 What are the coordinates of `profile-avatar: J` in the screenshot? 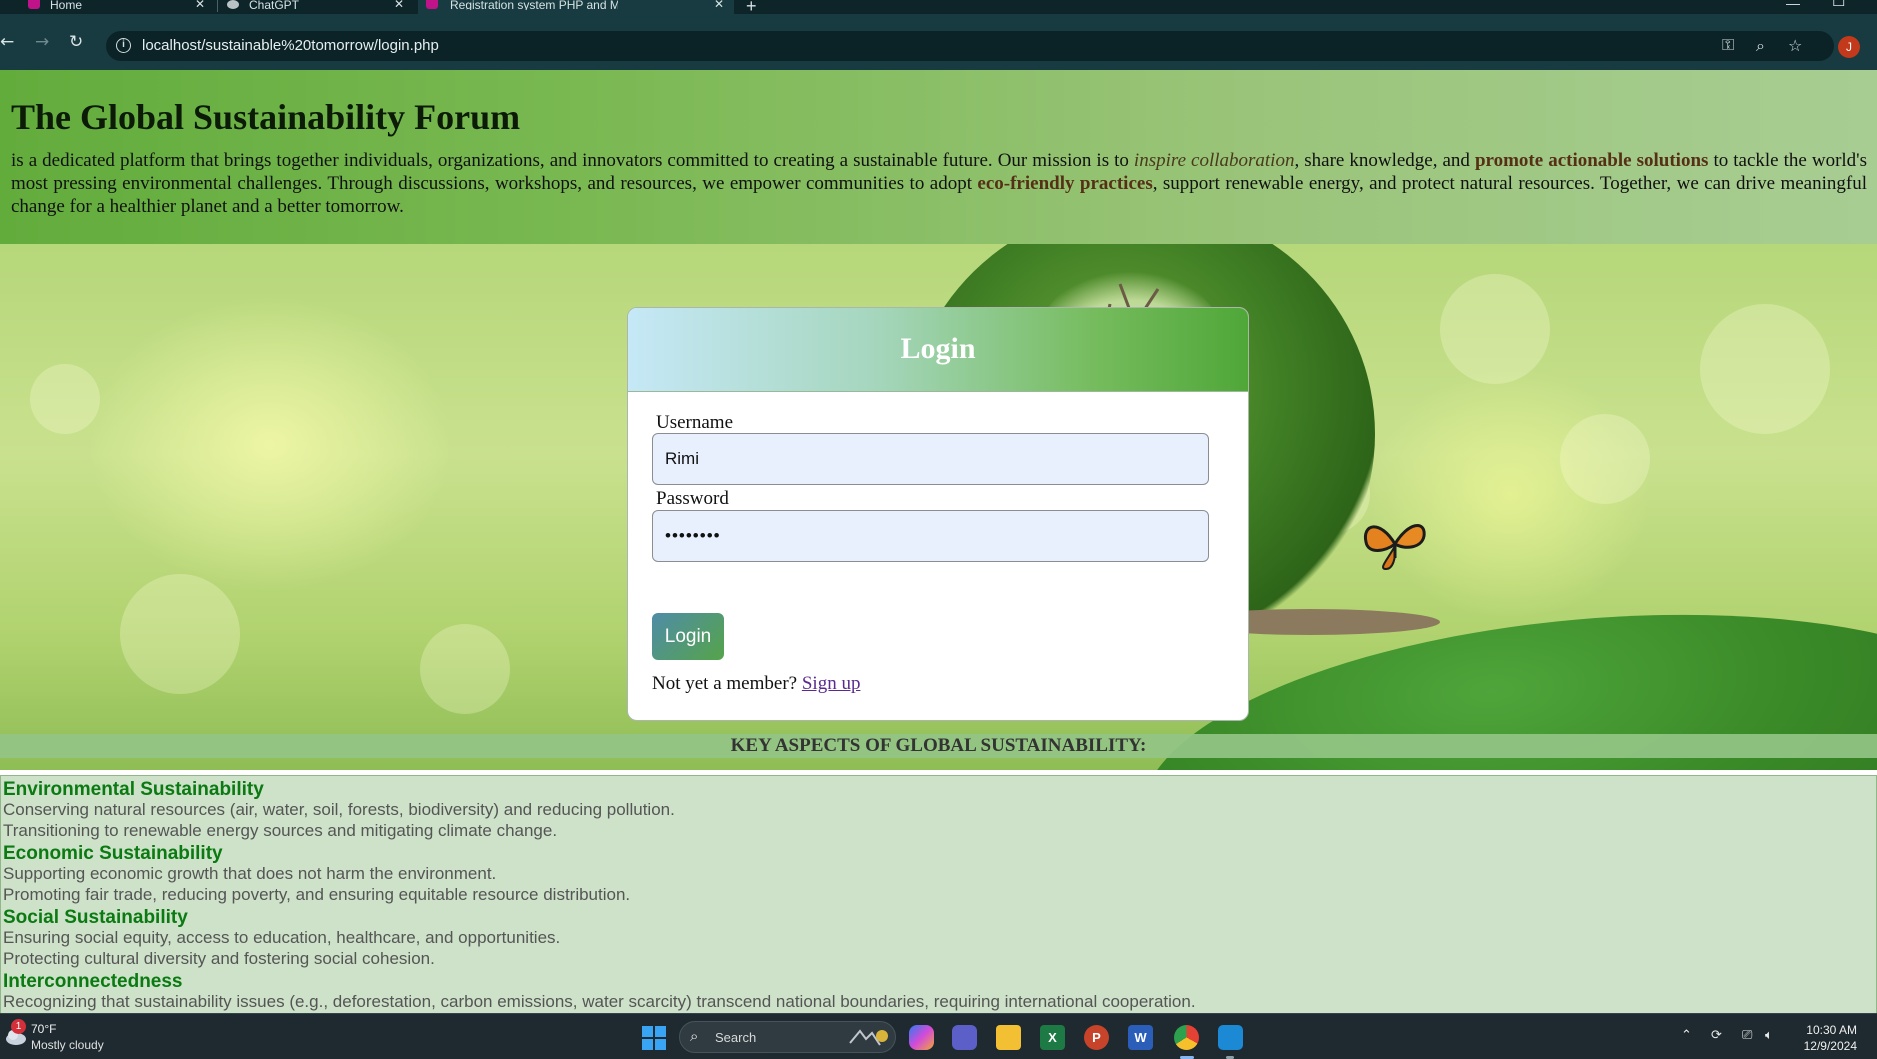 It's located at (1849, 47).